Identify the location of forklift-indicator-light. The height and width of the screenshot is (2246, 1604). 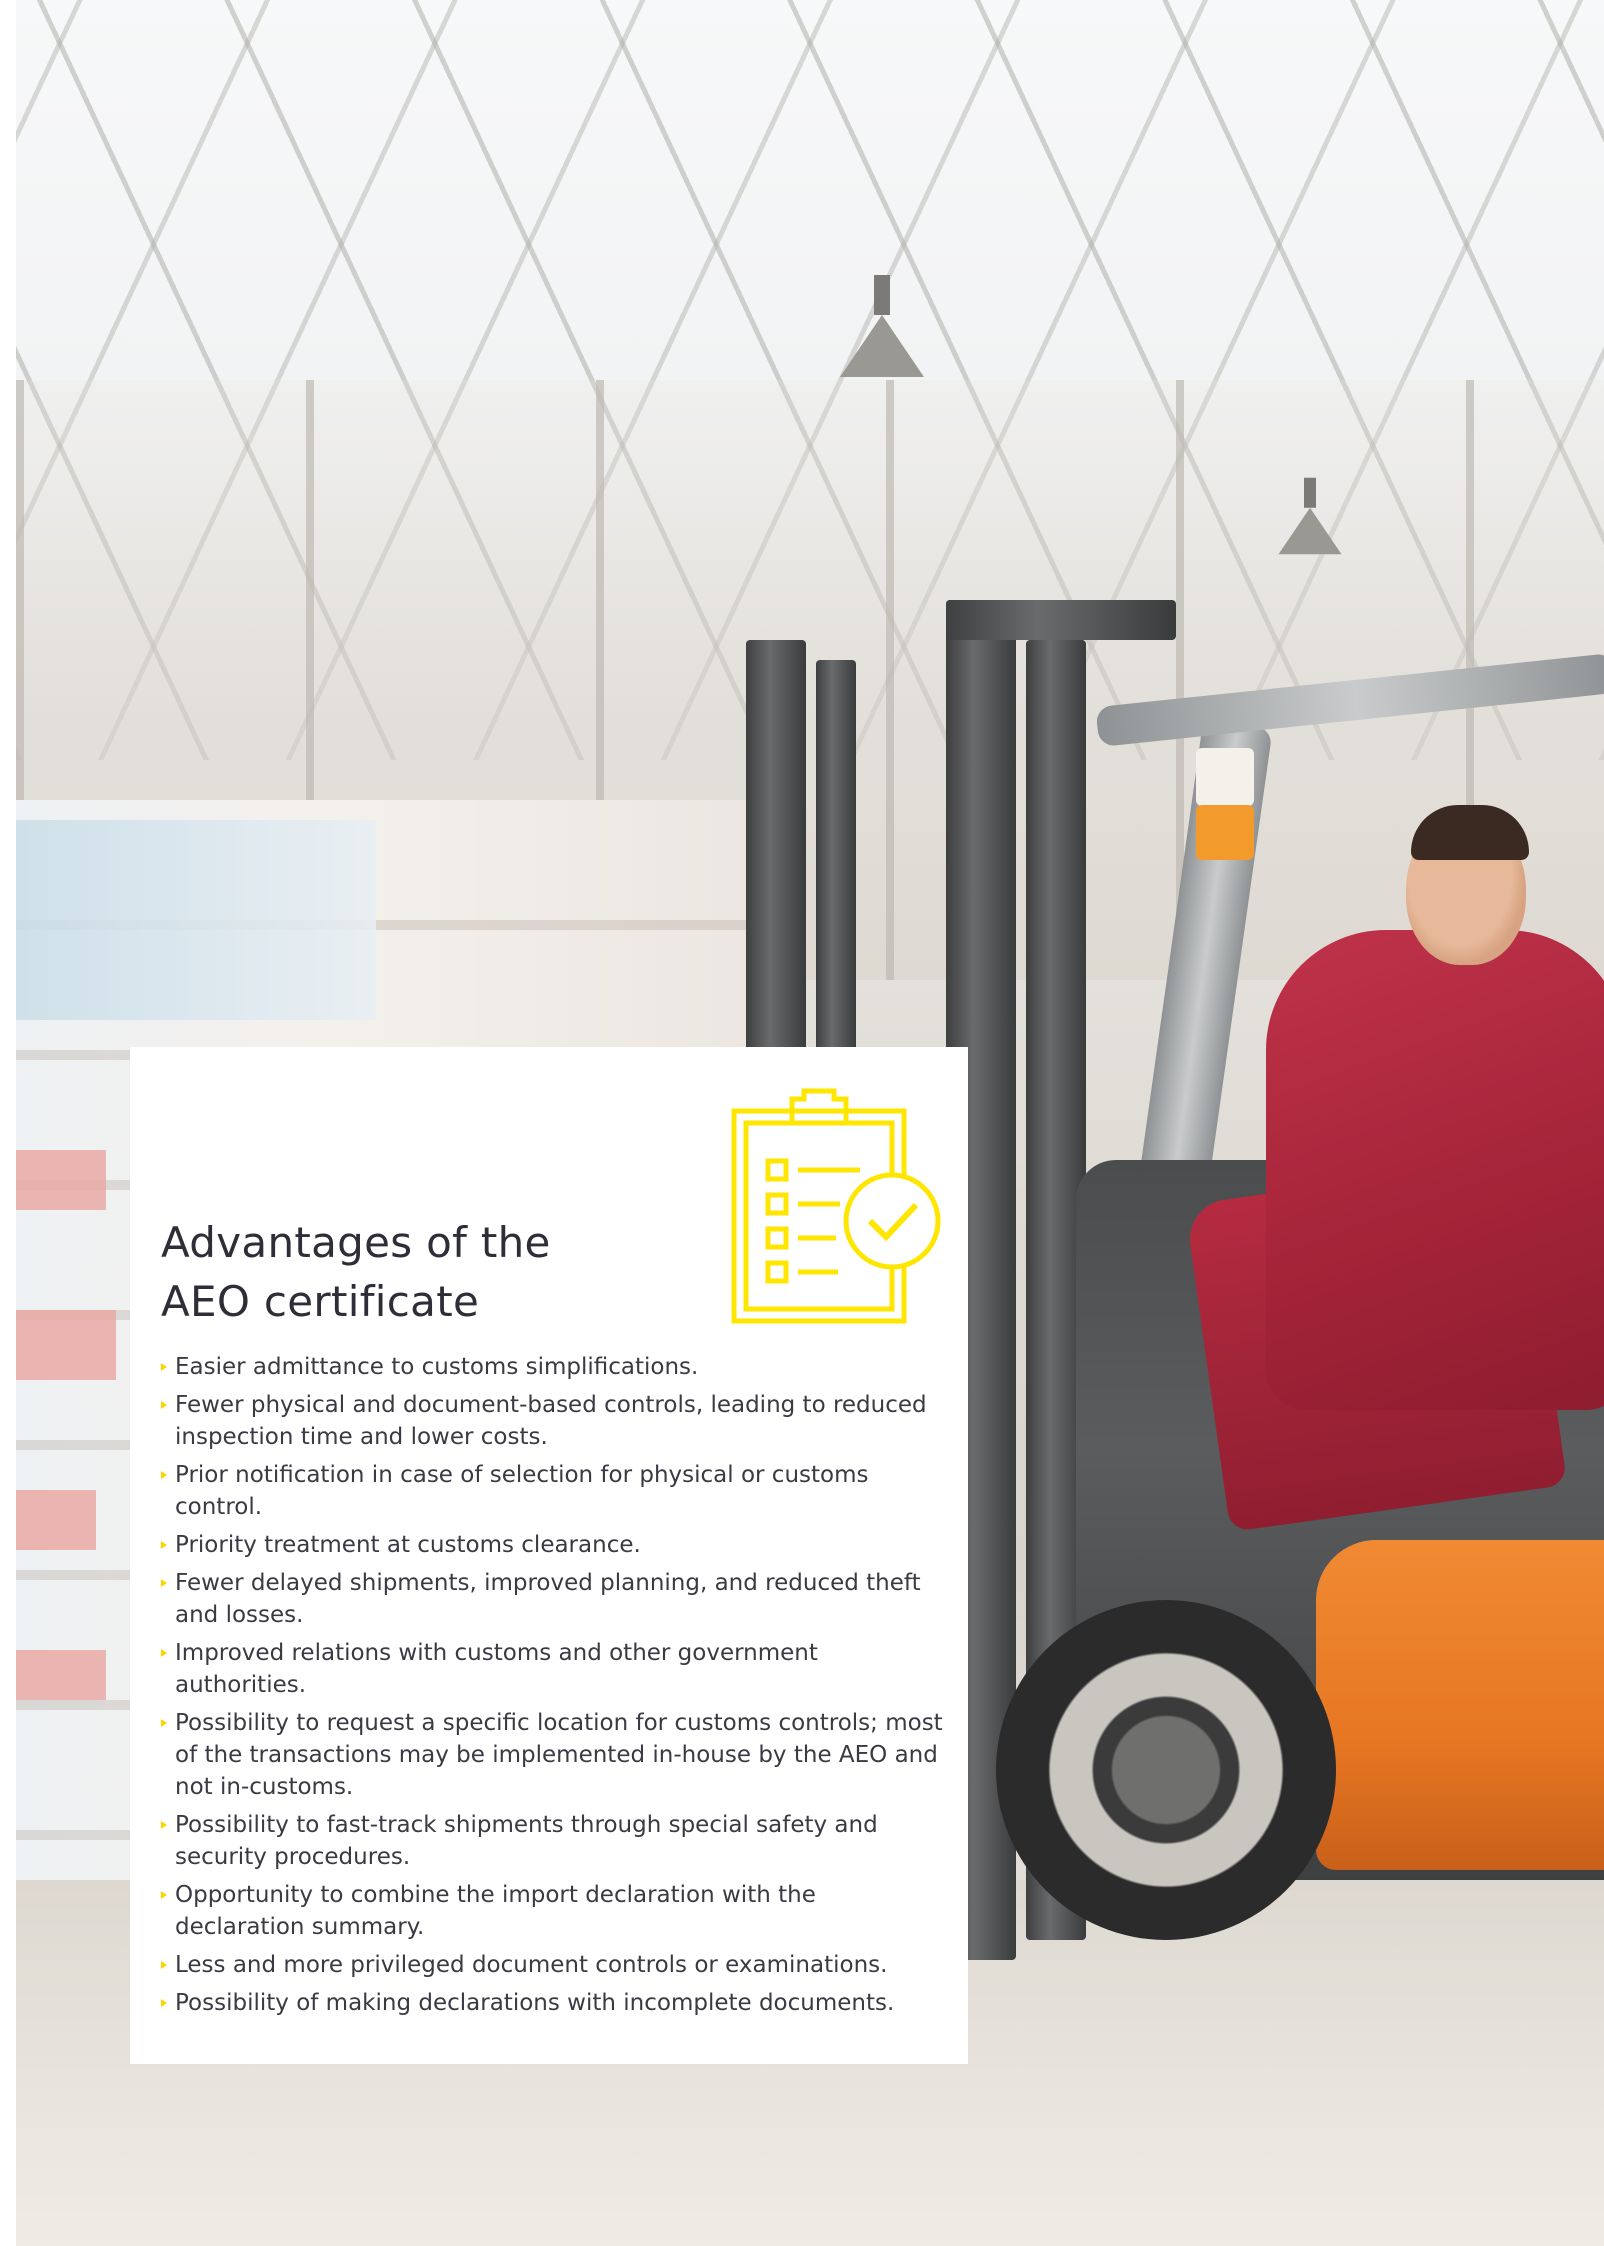
(1225, 832).